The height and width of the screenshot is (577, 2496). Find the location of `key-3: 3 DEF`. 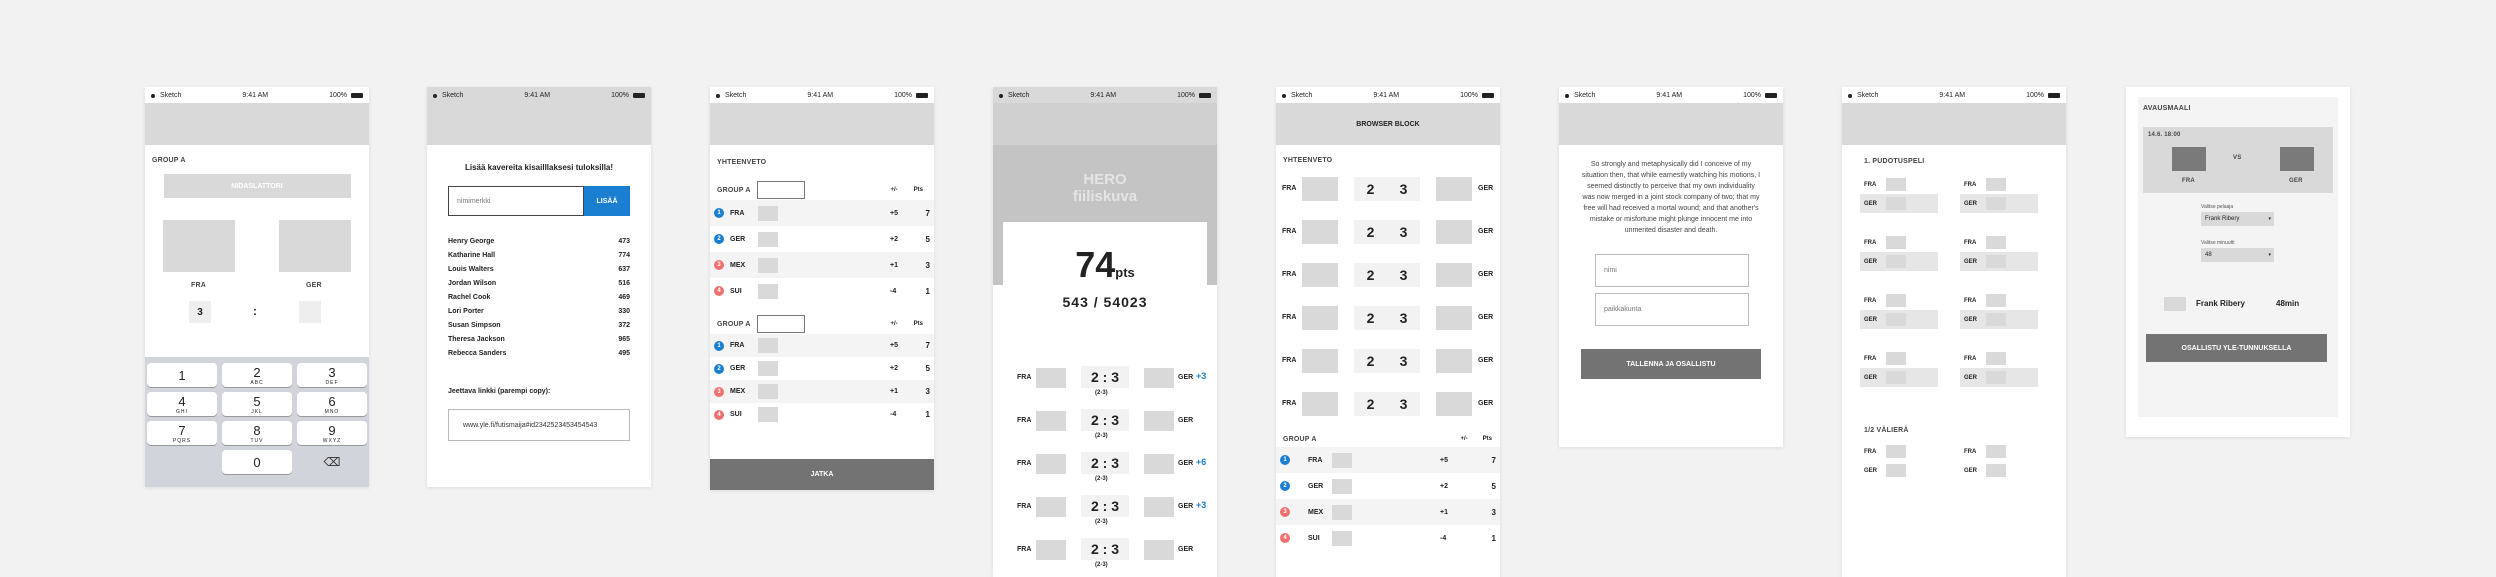

key-3: 3 DEF is located at coordinates (332, 375).